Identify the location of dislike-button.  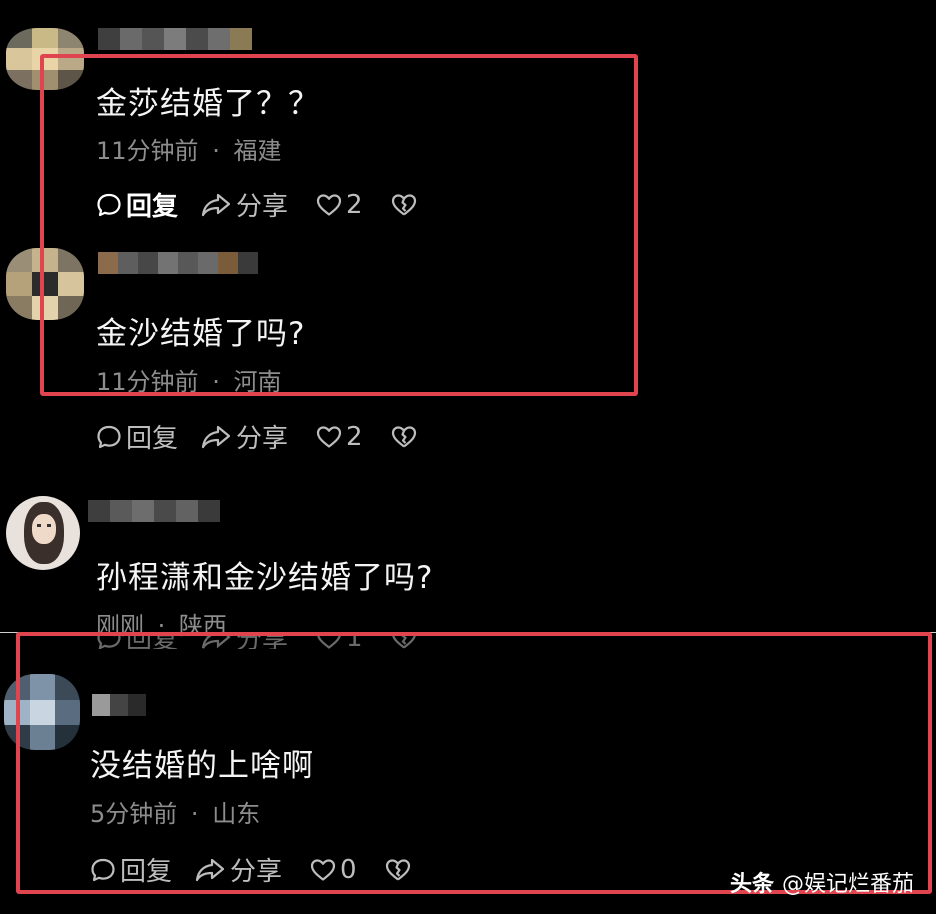
(404, 437).